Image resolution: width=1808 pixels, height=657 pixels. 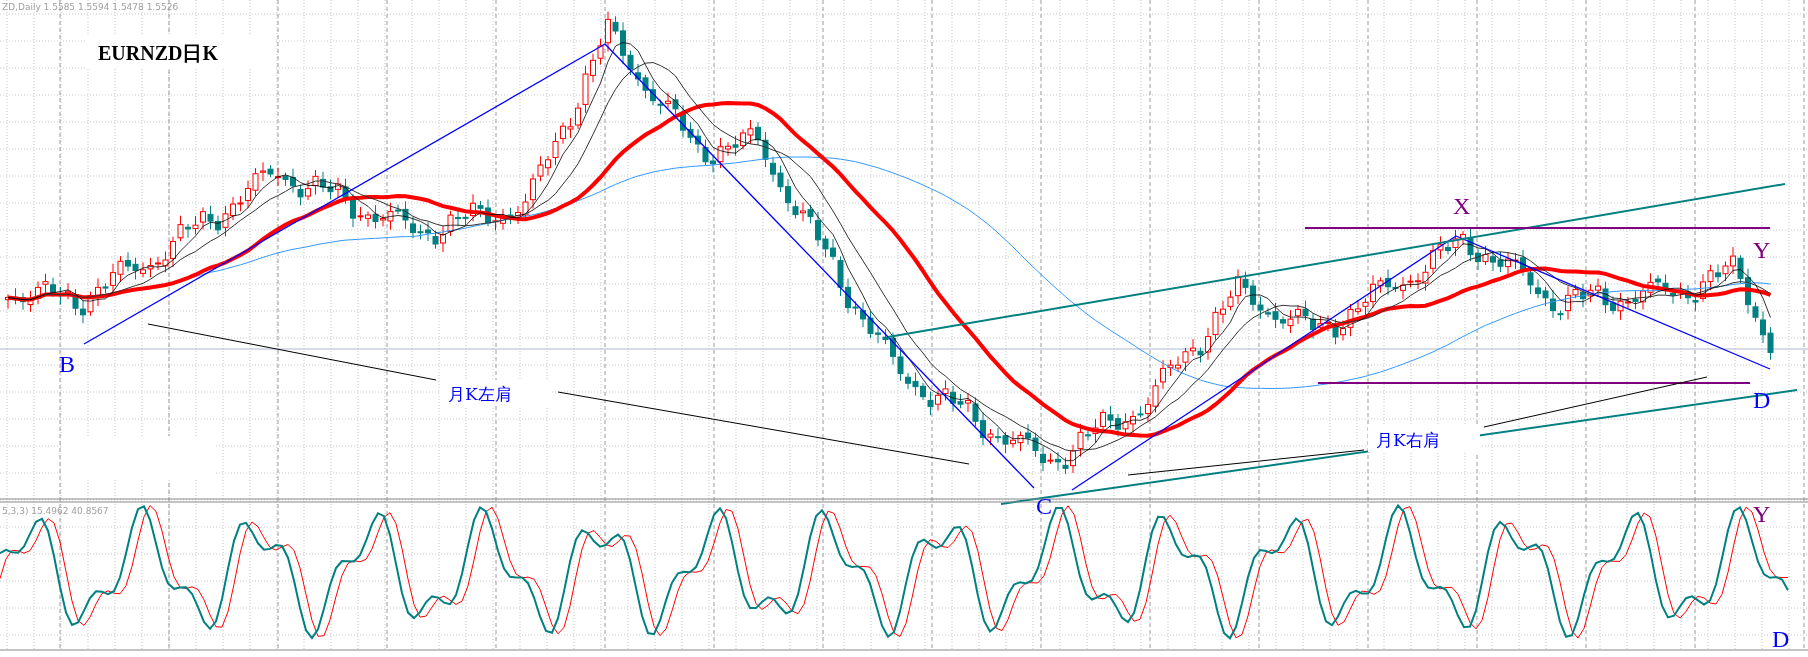 I want to click on indicator-info-text: 5,3,3) 15.4962 40.8567, so click(x=55, y=511).